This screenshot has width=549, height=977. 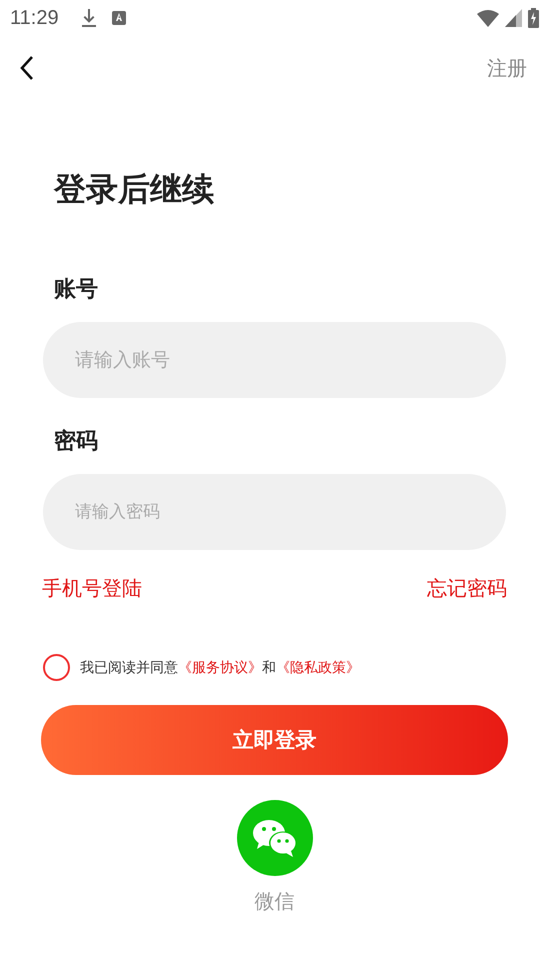 What do you see at coordinates (274, 901) in the screenshot?
I see `wechat-label: 微信` at bounding box center [274, 901].